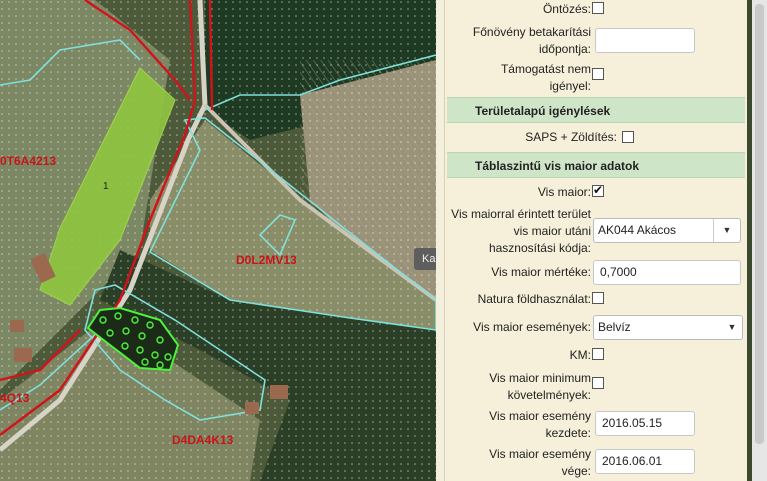 The height and width of the screenshot is (481, 767). What do you see at coordinates (28, 161) in the screenshot?
I see `parcel-label-0t6a4213: 0T6A4213` at bounding box center [28, 161].